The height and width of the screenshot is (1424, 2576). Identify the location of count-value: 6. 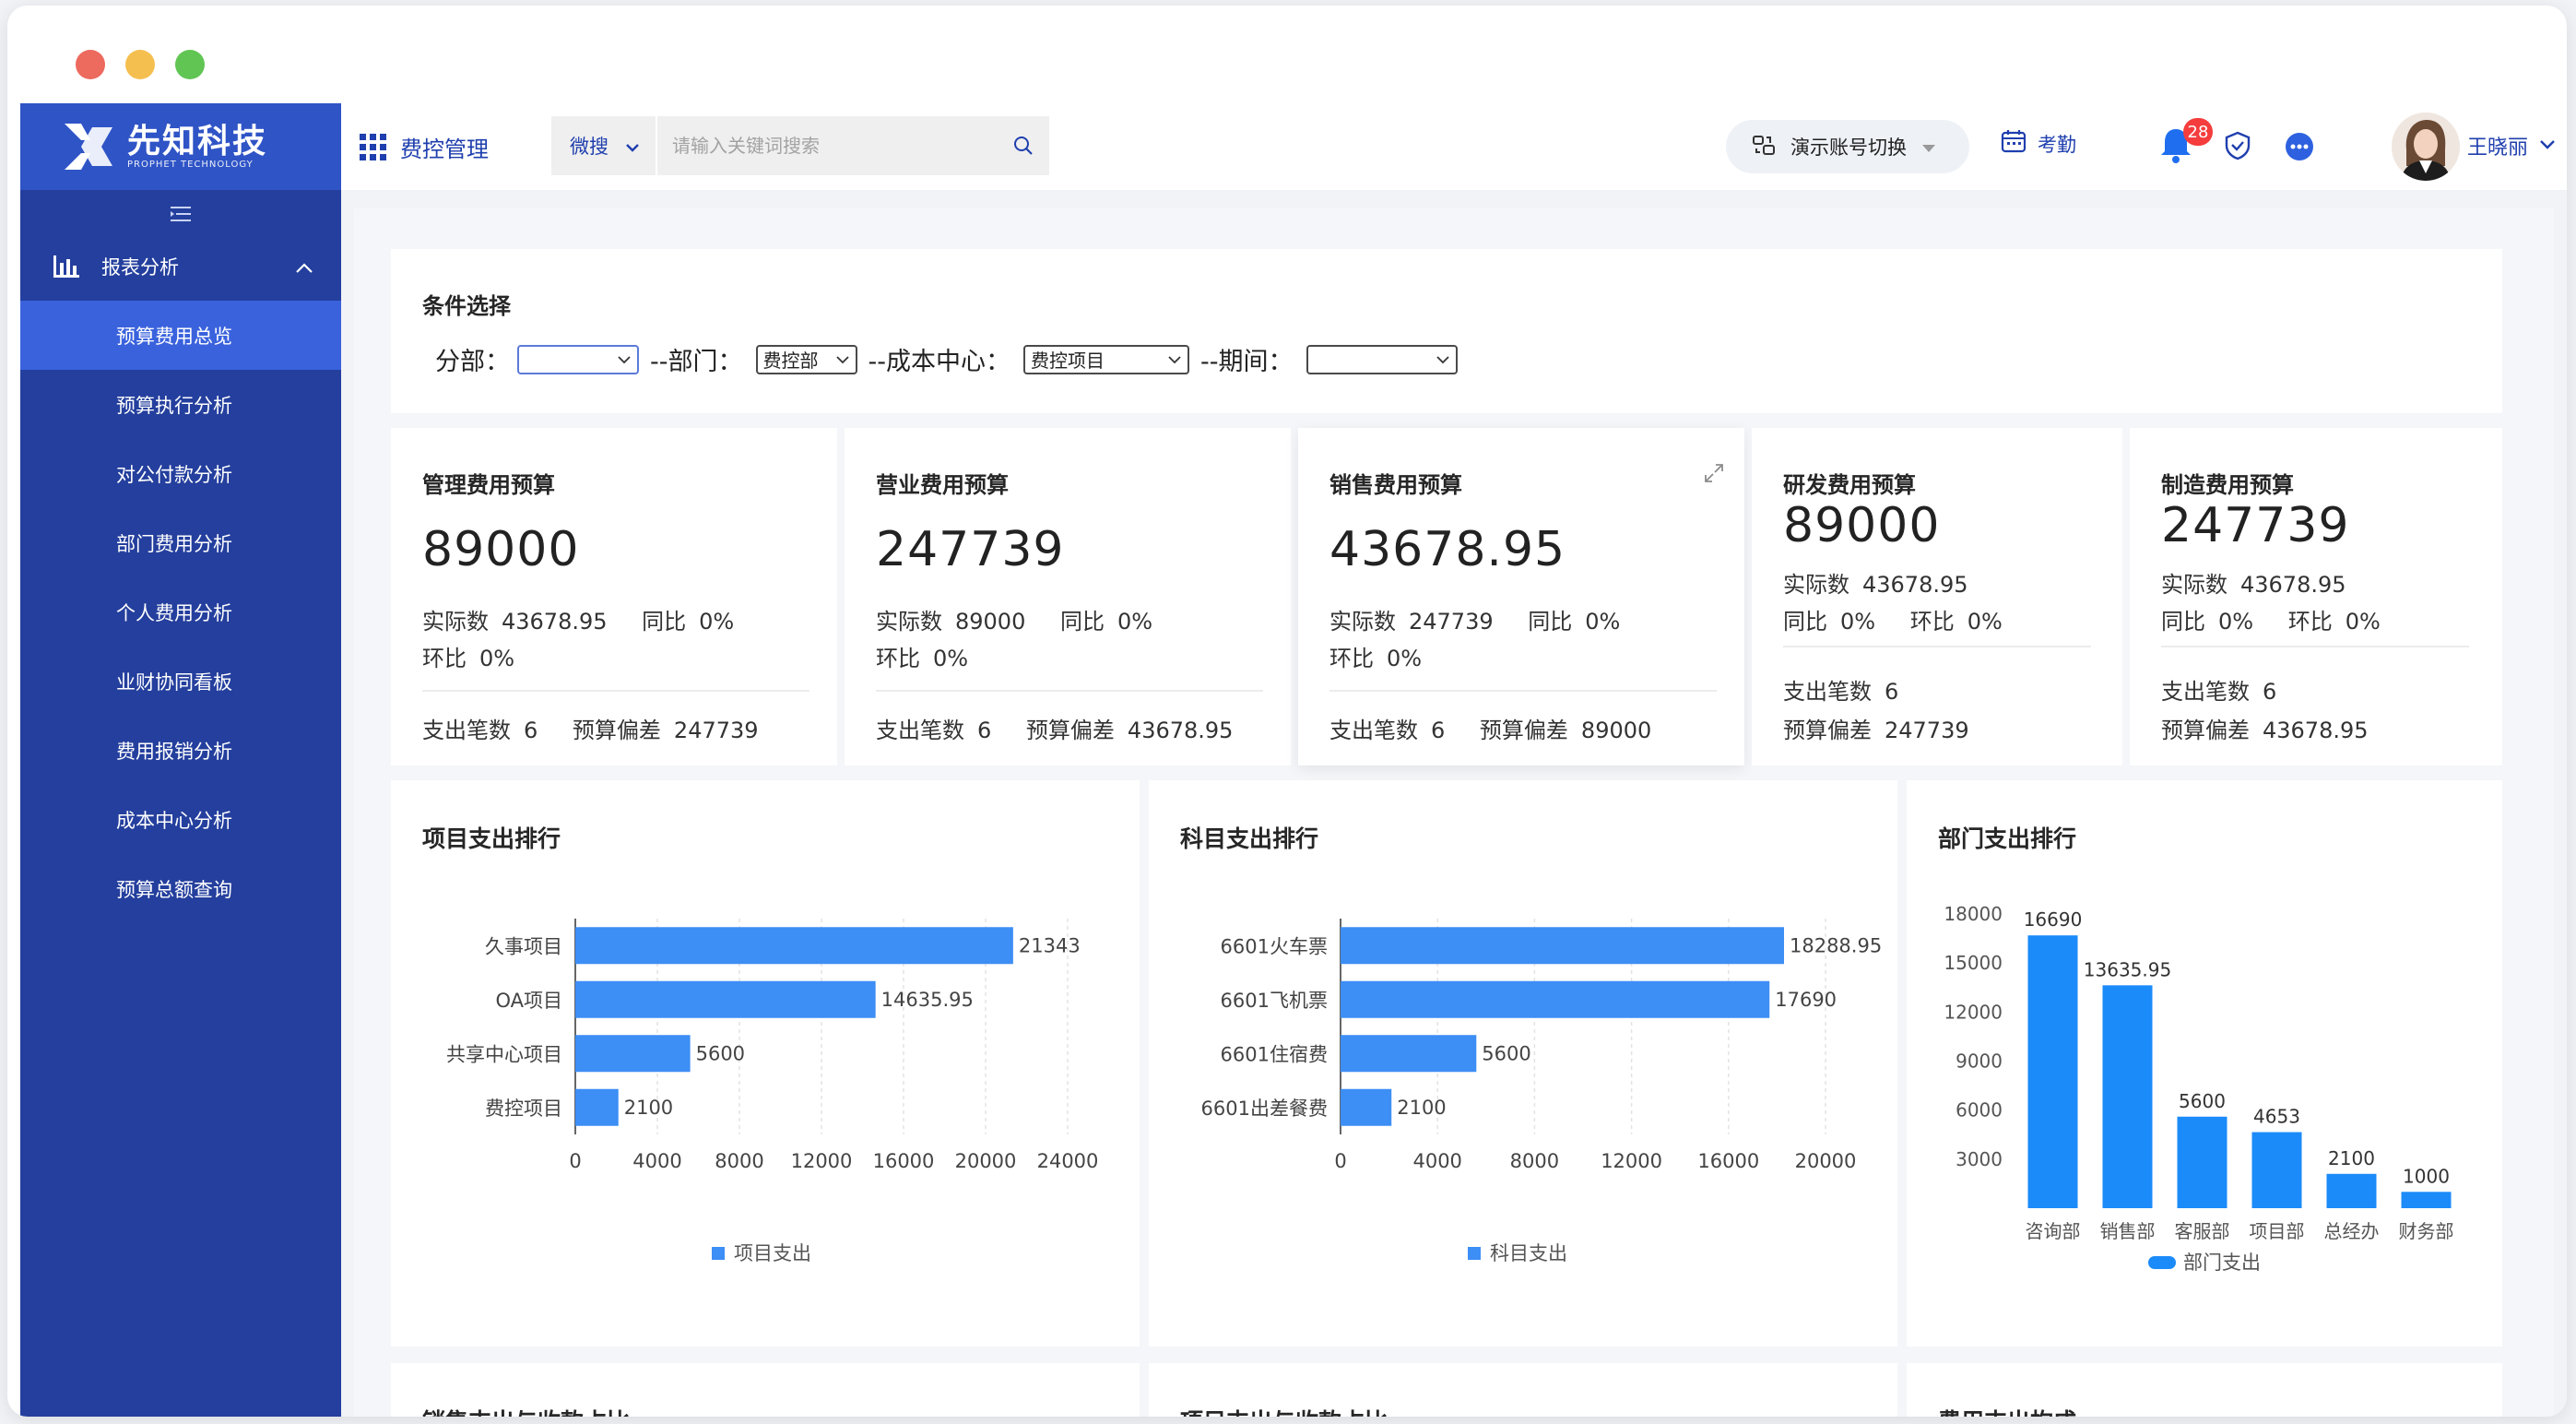
(1438, 730).